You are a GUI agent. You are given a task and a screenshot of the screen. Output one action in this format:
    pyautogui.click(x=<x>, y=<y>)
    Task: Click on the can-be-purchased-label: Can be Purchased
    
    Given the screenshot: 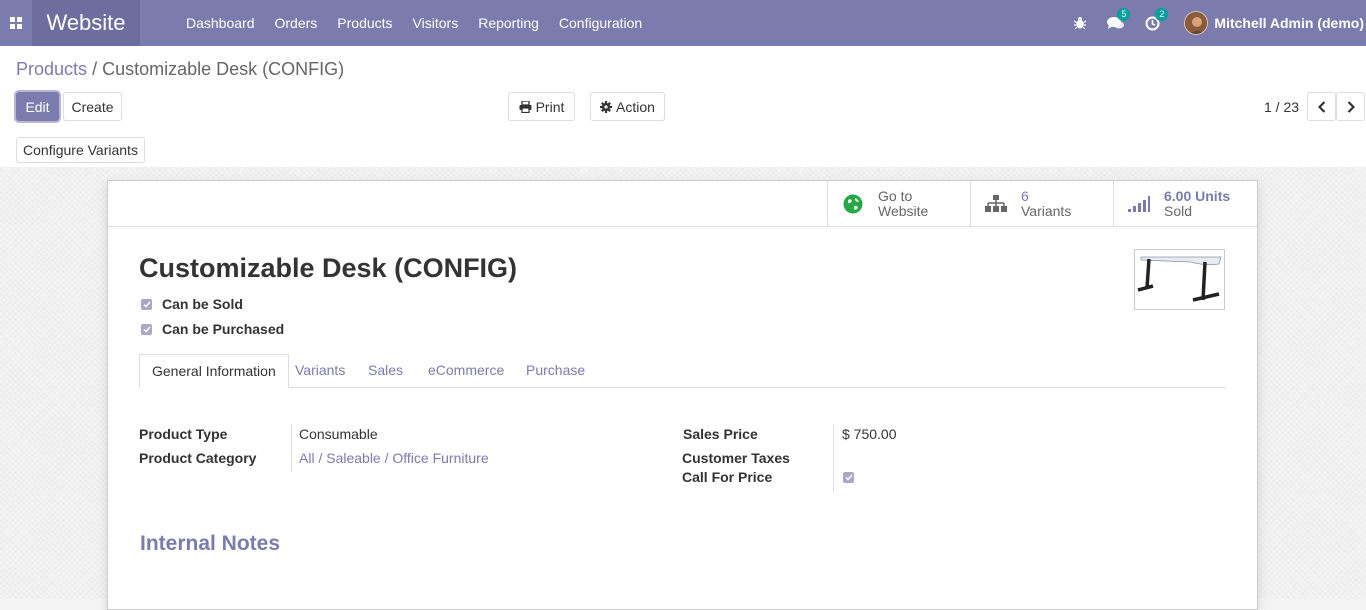 What is the action you would take?
    pyautogui.click(x=223, y=329)
    